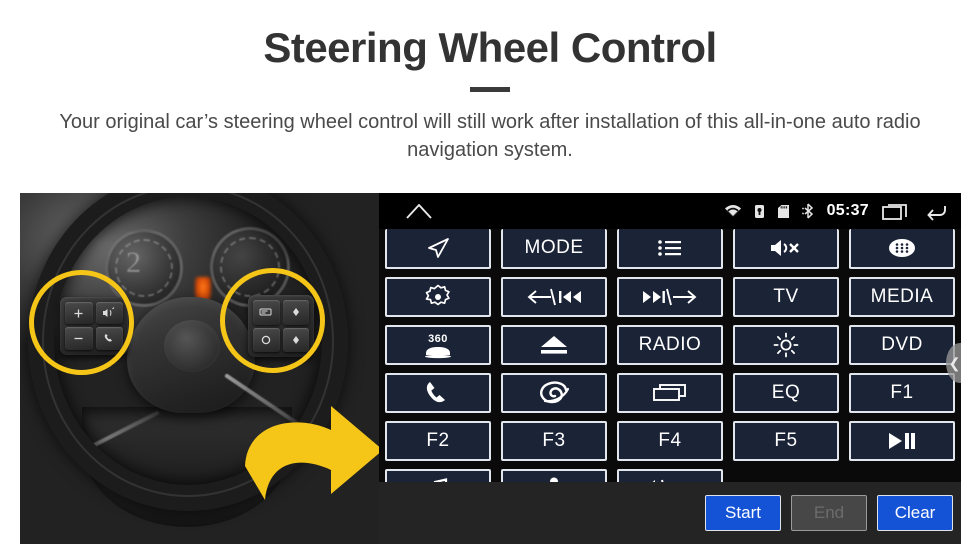 This screenshot has width=980, height=544. Describe the element at coordinates (554, 297) in the screenshot. I see `button-previous-track` at that location.